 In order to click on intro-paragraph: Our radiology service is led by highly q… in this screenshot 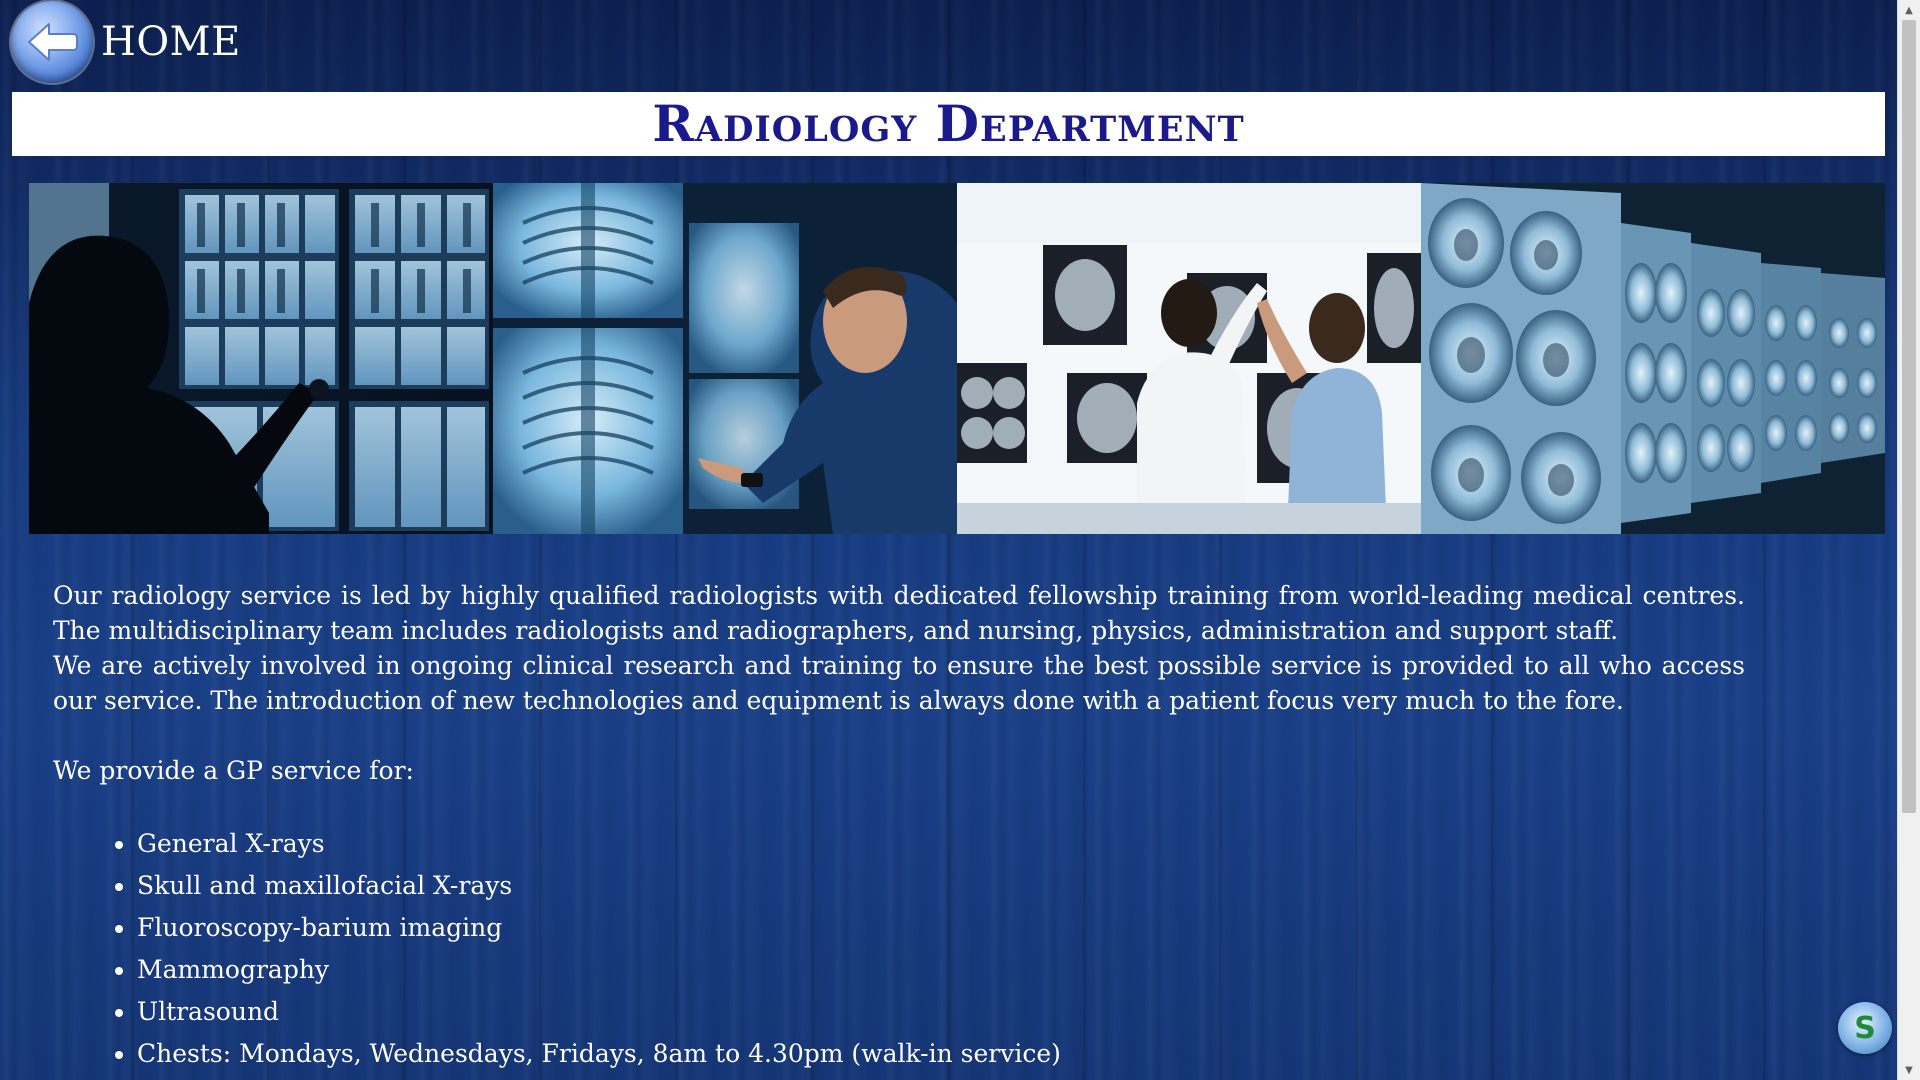, I will do `click(899, 613)`.